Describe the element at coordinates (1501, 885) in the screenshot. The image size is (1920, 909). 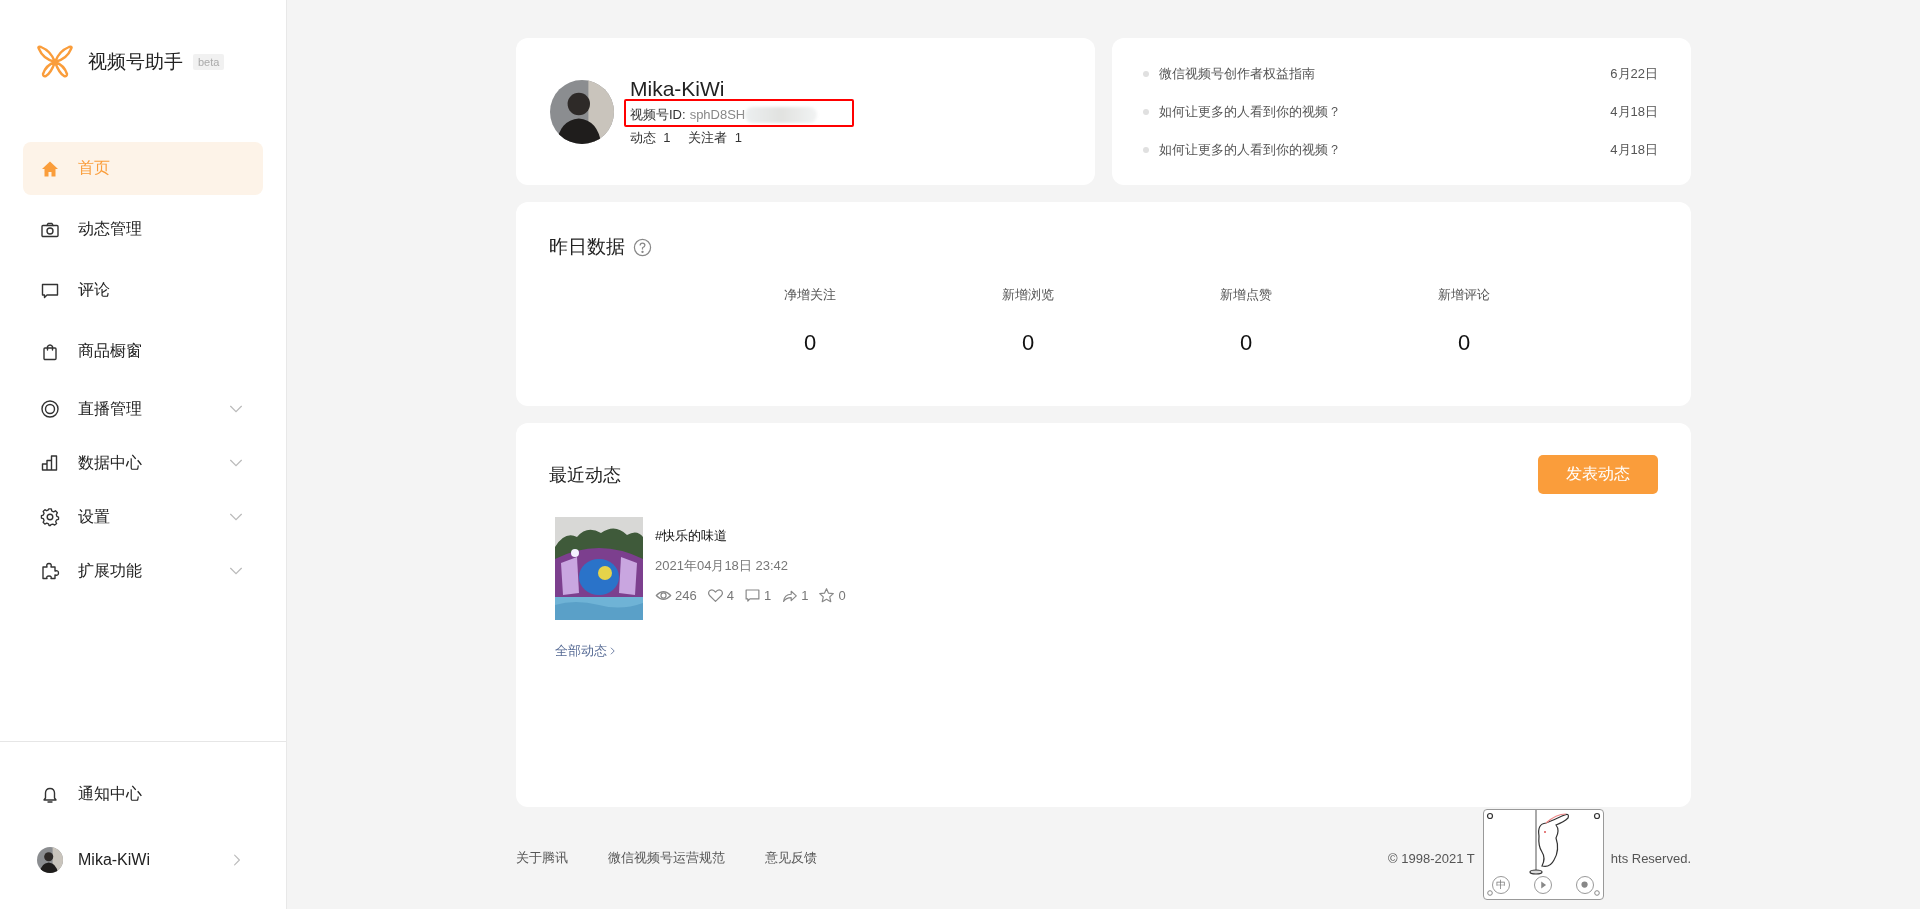
I see `ime-button: 中` at that location.